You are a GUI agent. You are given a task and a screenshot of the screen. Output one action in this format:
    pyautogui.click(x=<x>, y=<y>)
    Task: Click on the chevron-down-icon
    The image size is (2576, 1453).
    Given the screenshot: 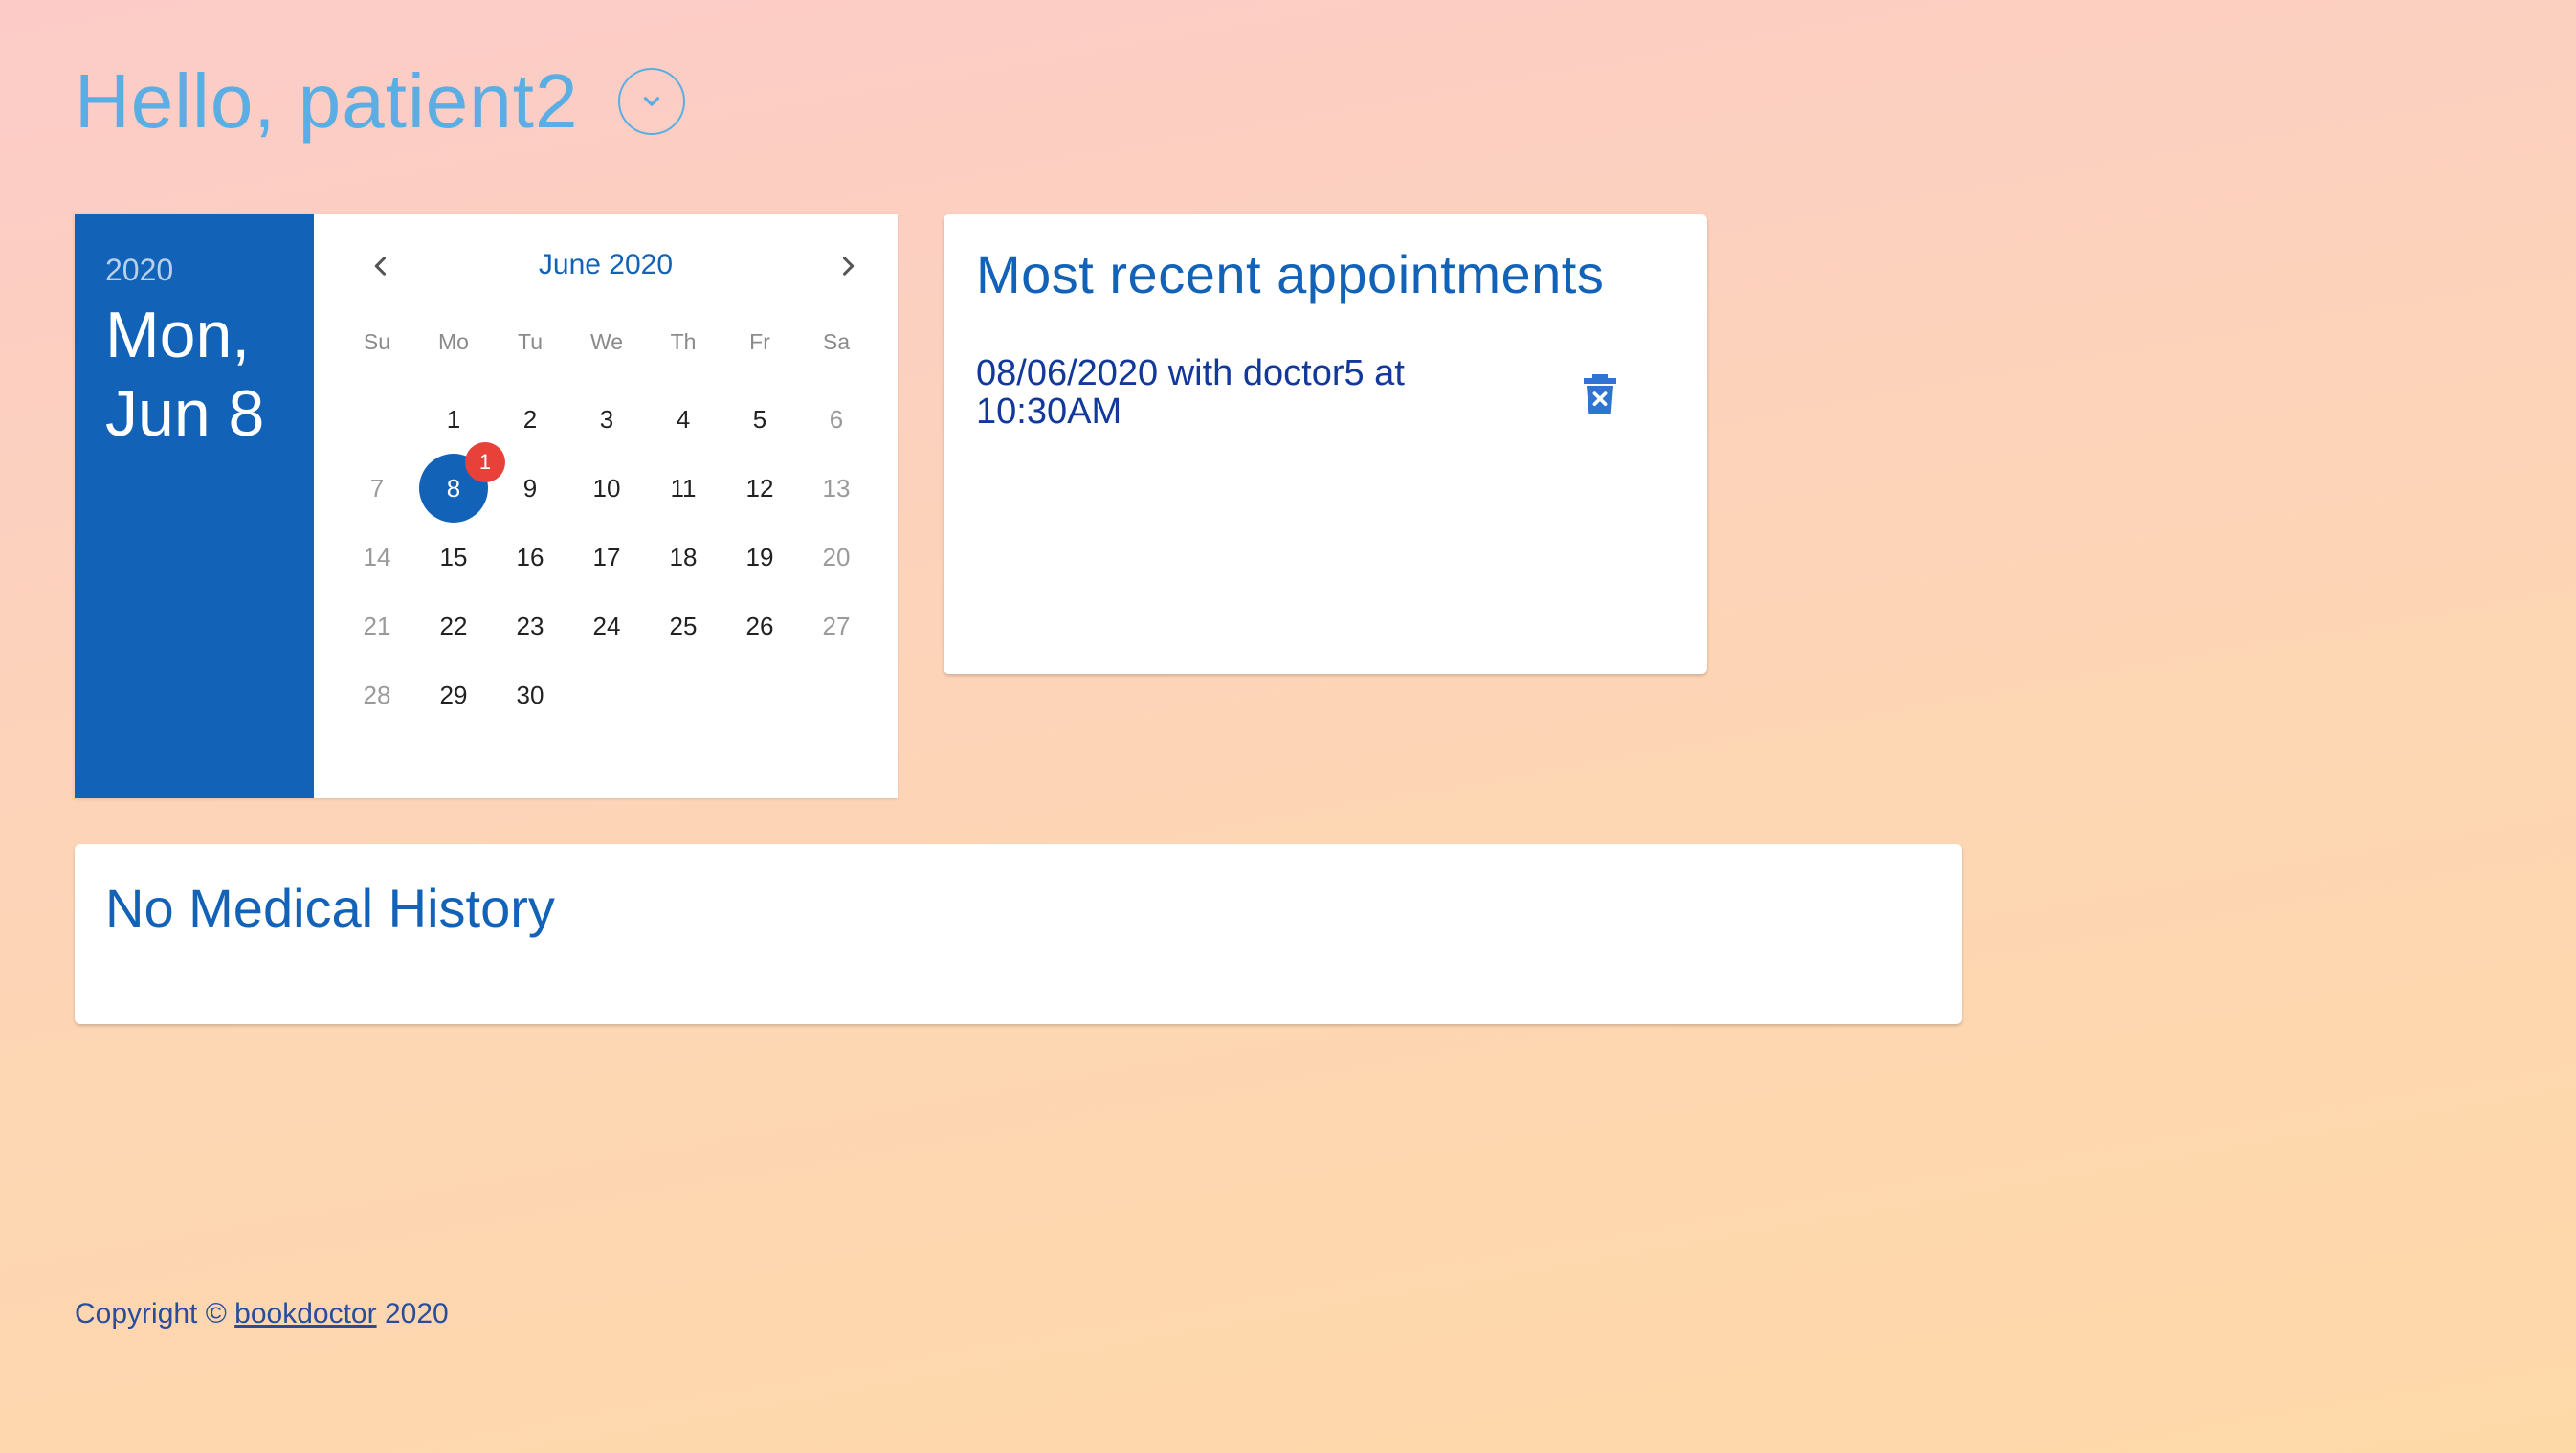 What is the action you would take?
    pyautogui.click(x=652, y=101)
    